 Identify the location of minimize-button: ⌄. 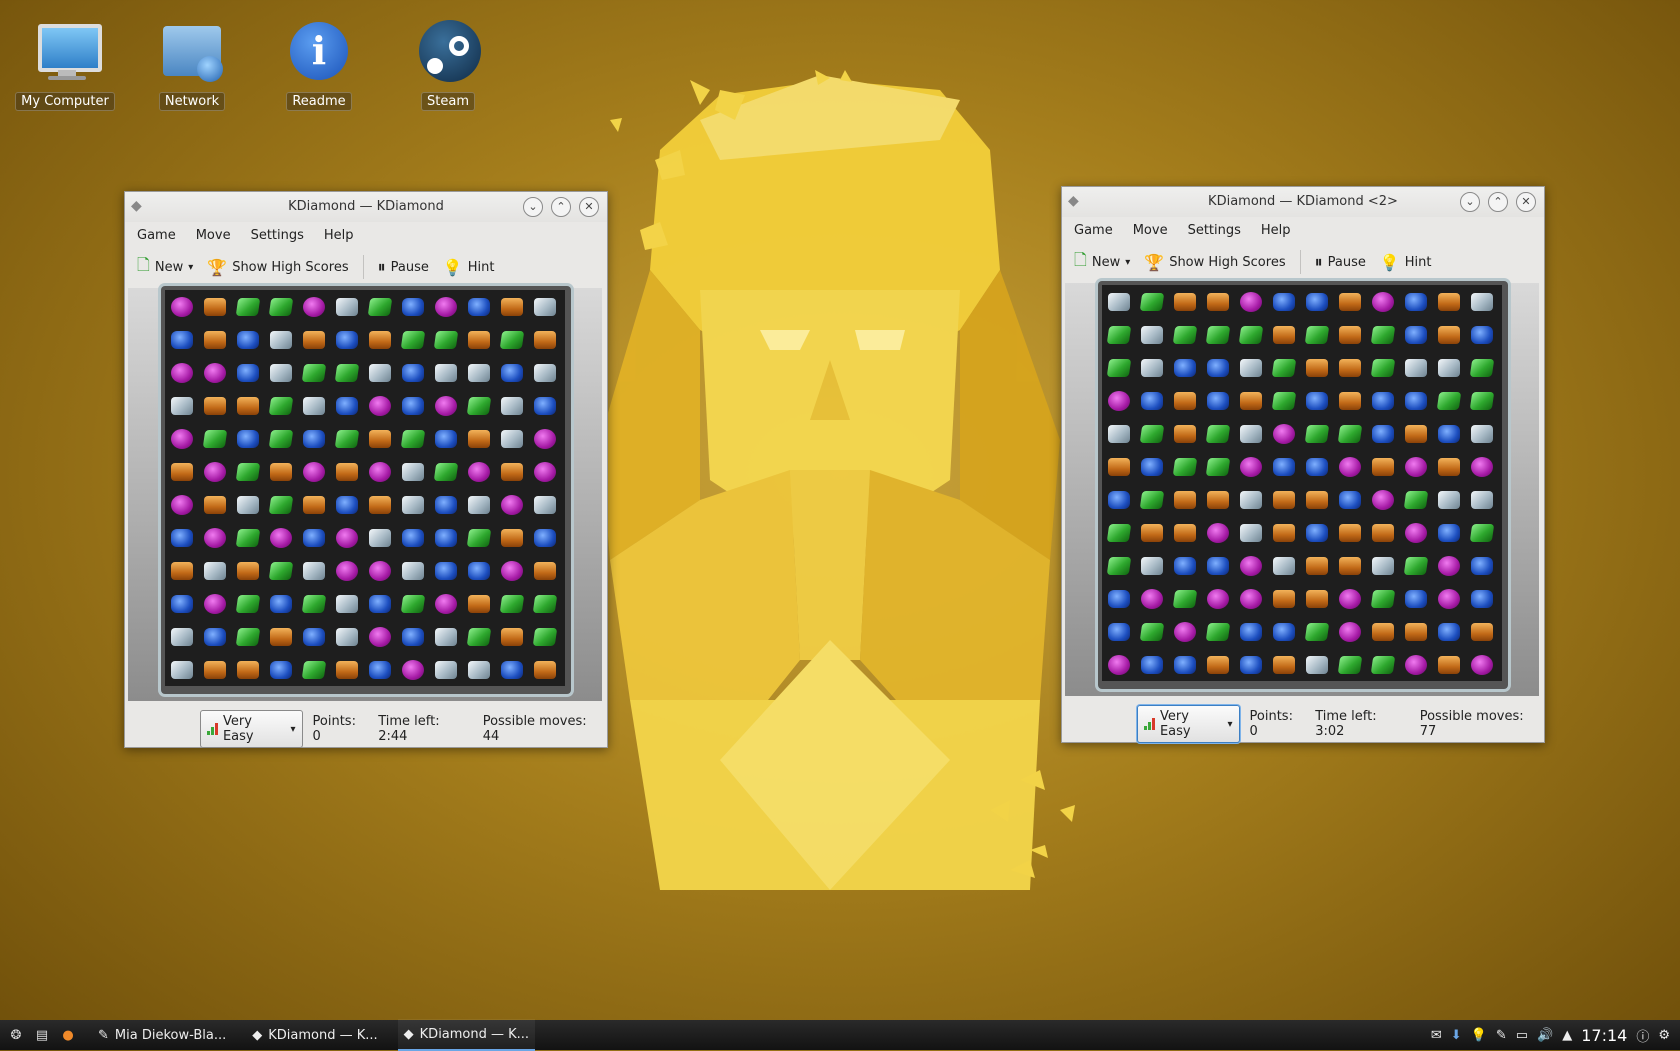
(1470, 202).